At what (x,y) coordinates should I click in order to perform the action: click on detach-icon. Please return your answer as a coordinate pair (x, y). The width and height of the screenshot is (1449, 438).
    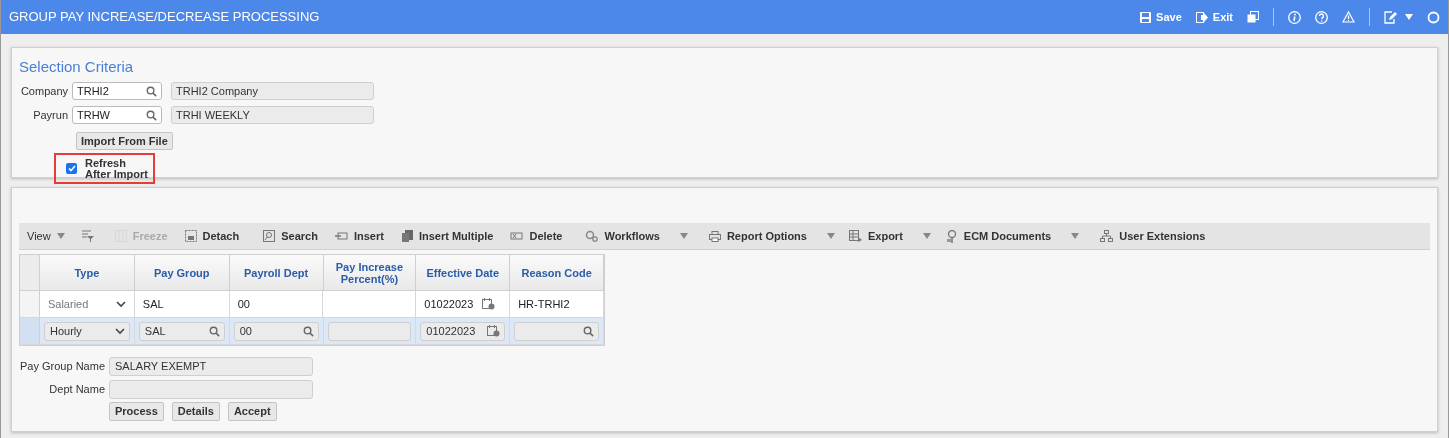
    Looking at the image, I should click on (190, 236).